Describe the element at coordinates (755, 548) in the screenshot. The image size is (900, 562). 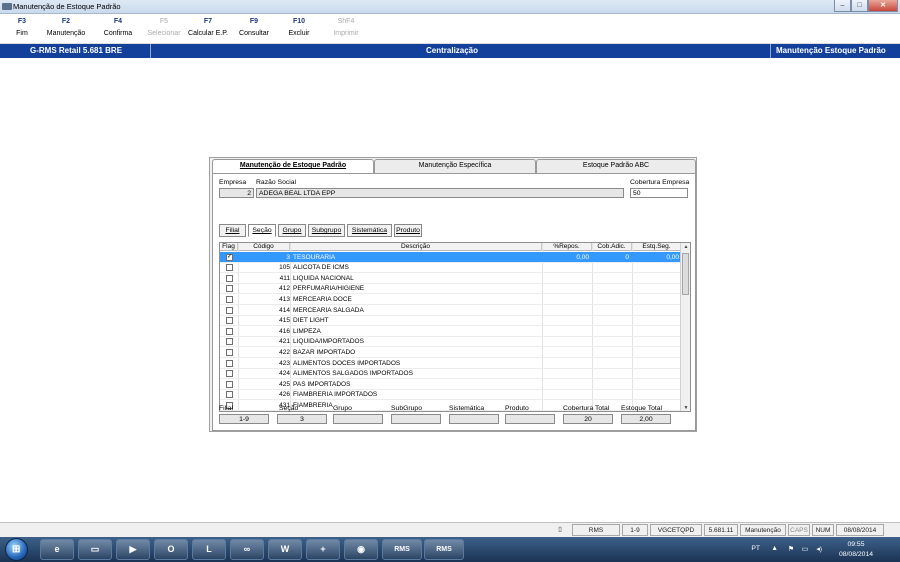
I see `language-indicator: PT` at that location.